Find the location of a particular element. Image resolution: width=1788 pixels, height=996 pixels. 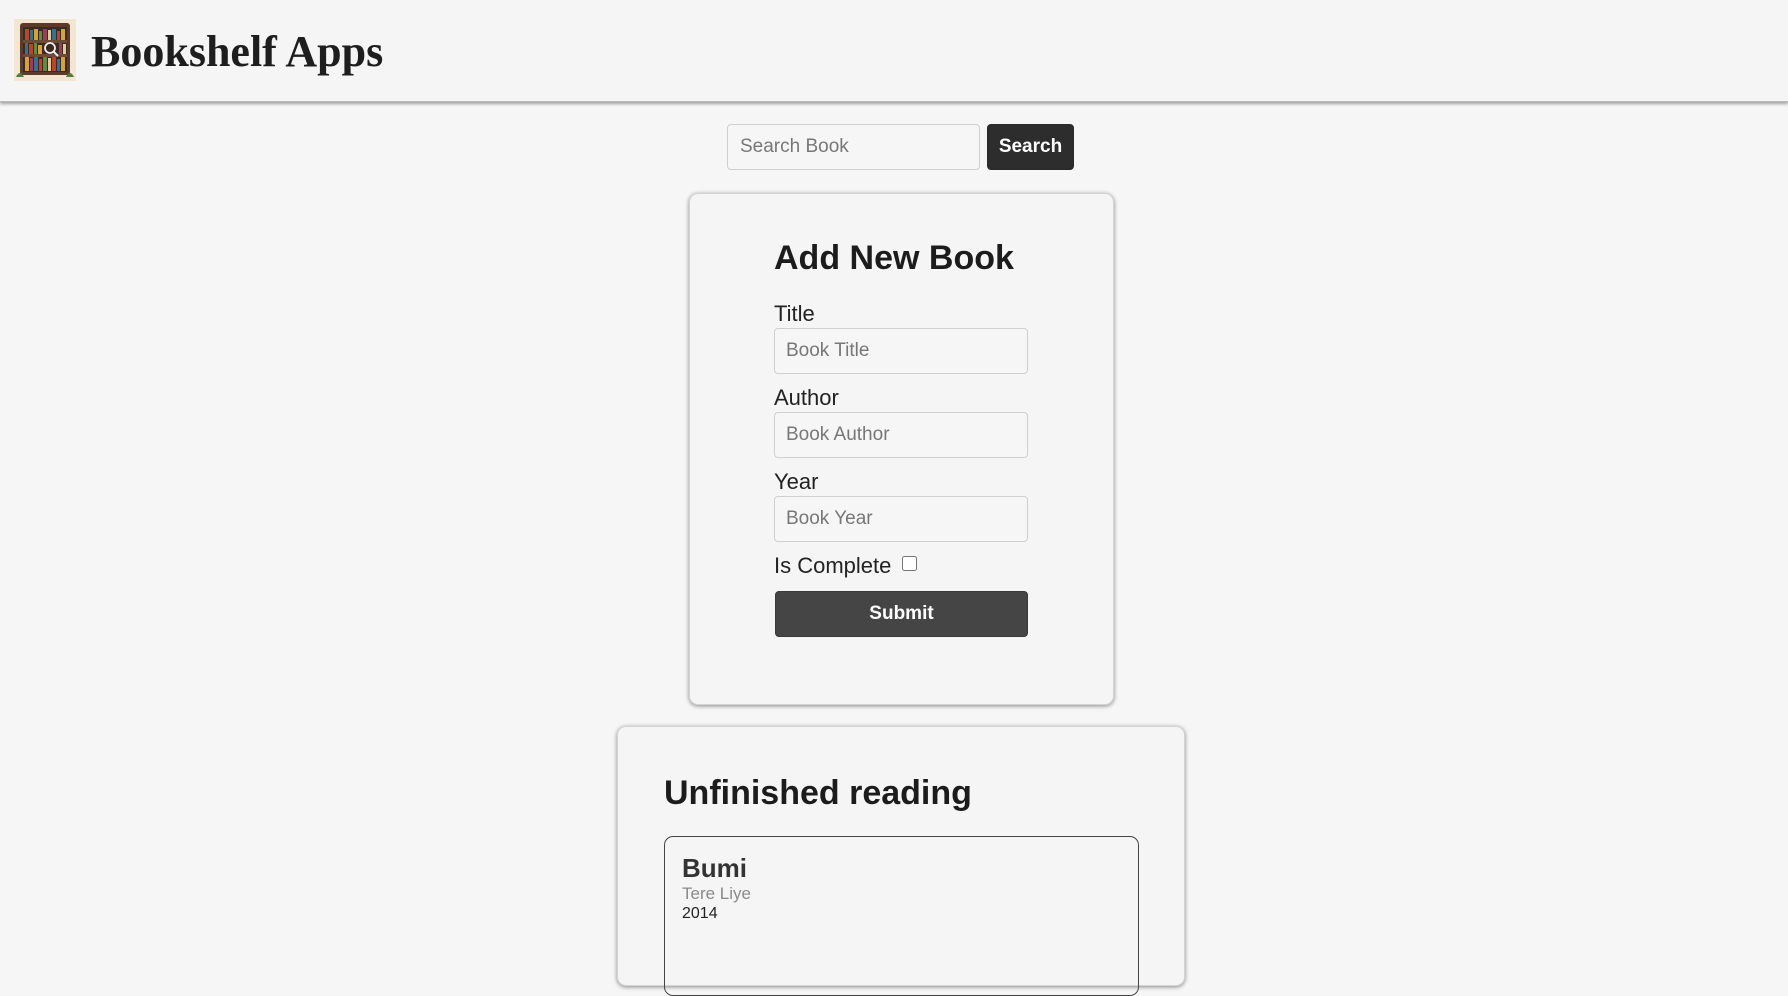

author-label: Author is located at coordinates (806, 397).